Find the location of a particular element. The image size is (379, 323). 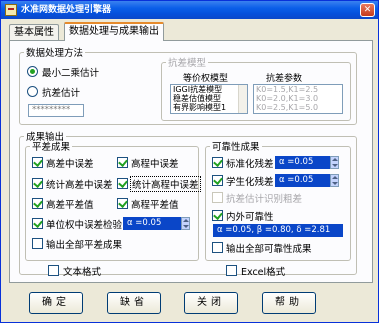

student-residual-alpha-field: α =0.05 is located at coordinates (302, 180).